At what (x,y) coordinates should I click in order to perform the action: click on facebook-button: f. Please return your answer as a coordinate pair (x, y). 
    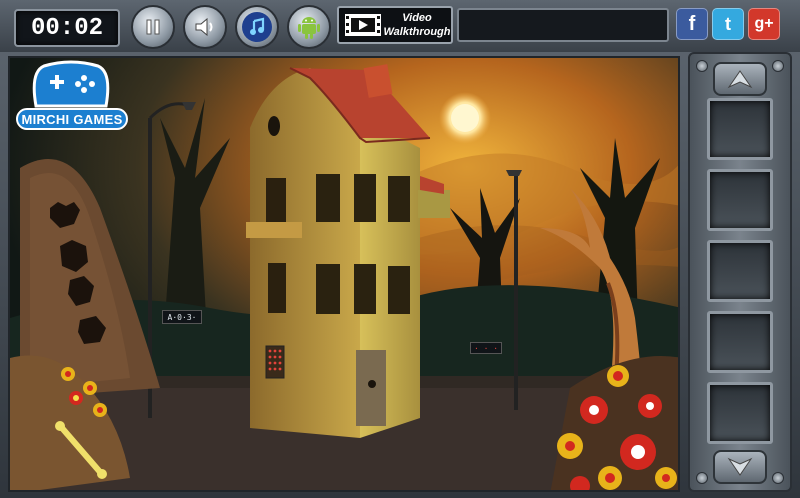
    Looking at the image, I should click on (692, 24).